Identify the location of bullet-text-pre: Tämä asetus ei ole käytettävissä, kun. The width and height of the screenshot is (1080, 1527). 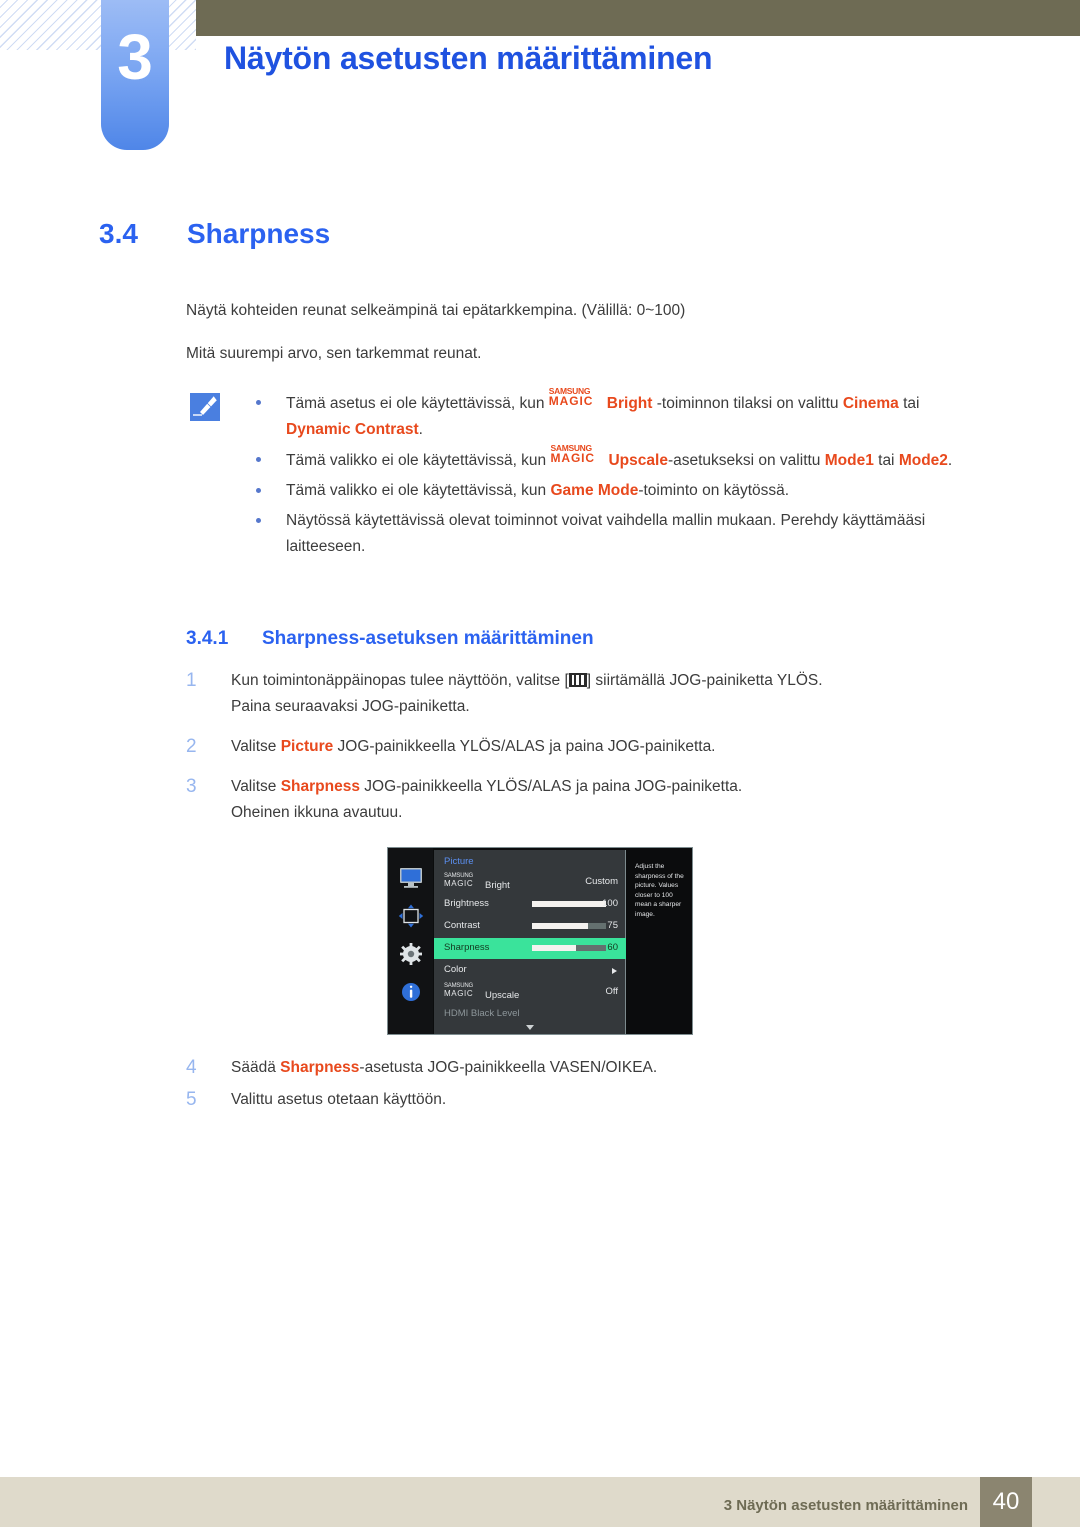
(417, 403).